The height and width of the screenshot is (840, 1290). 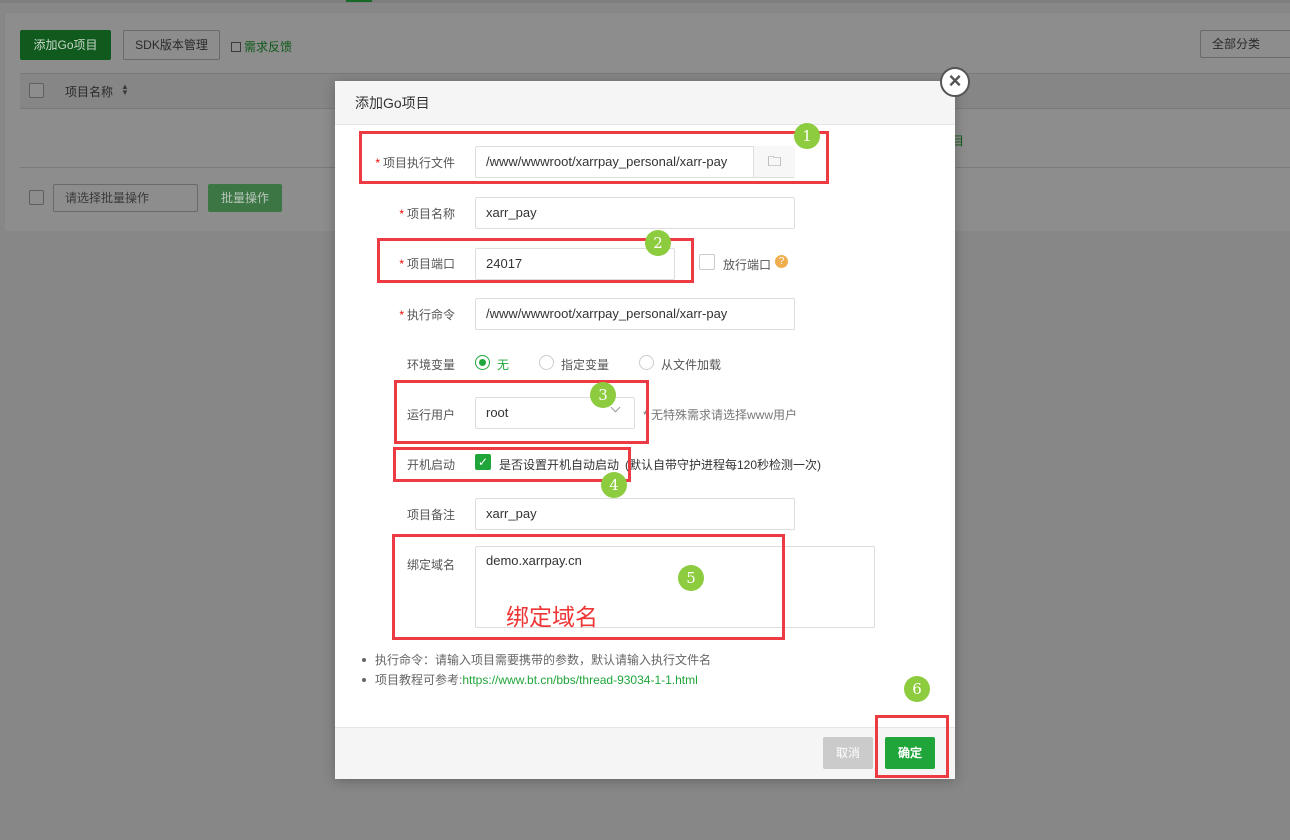 What do you see at coordinates (635, 314) in the screenshot?
I see `exec-cmd-input: /www/wwwroot/xarrpay_personal/xarr-pay` at bounding box center [635, 314].